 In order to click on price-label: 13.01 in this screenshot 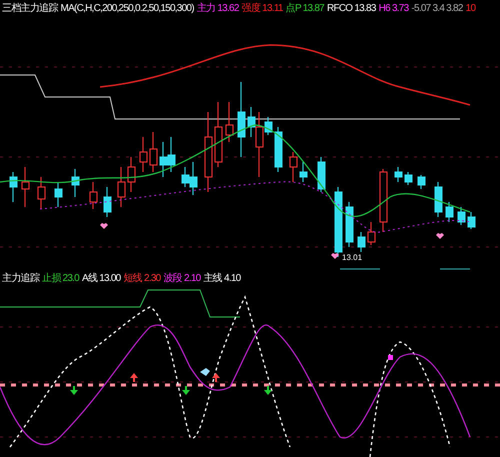, I will do `click(352, 257)`.